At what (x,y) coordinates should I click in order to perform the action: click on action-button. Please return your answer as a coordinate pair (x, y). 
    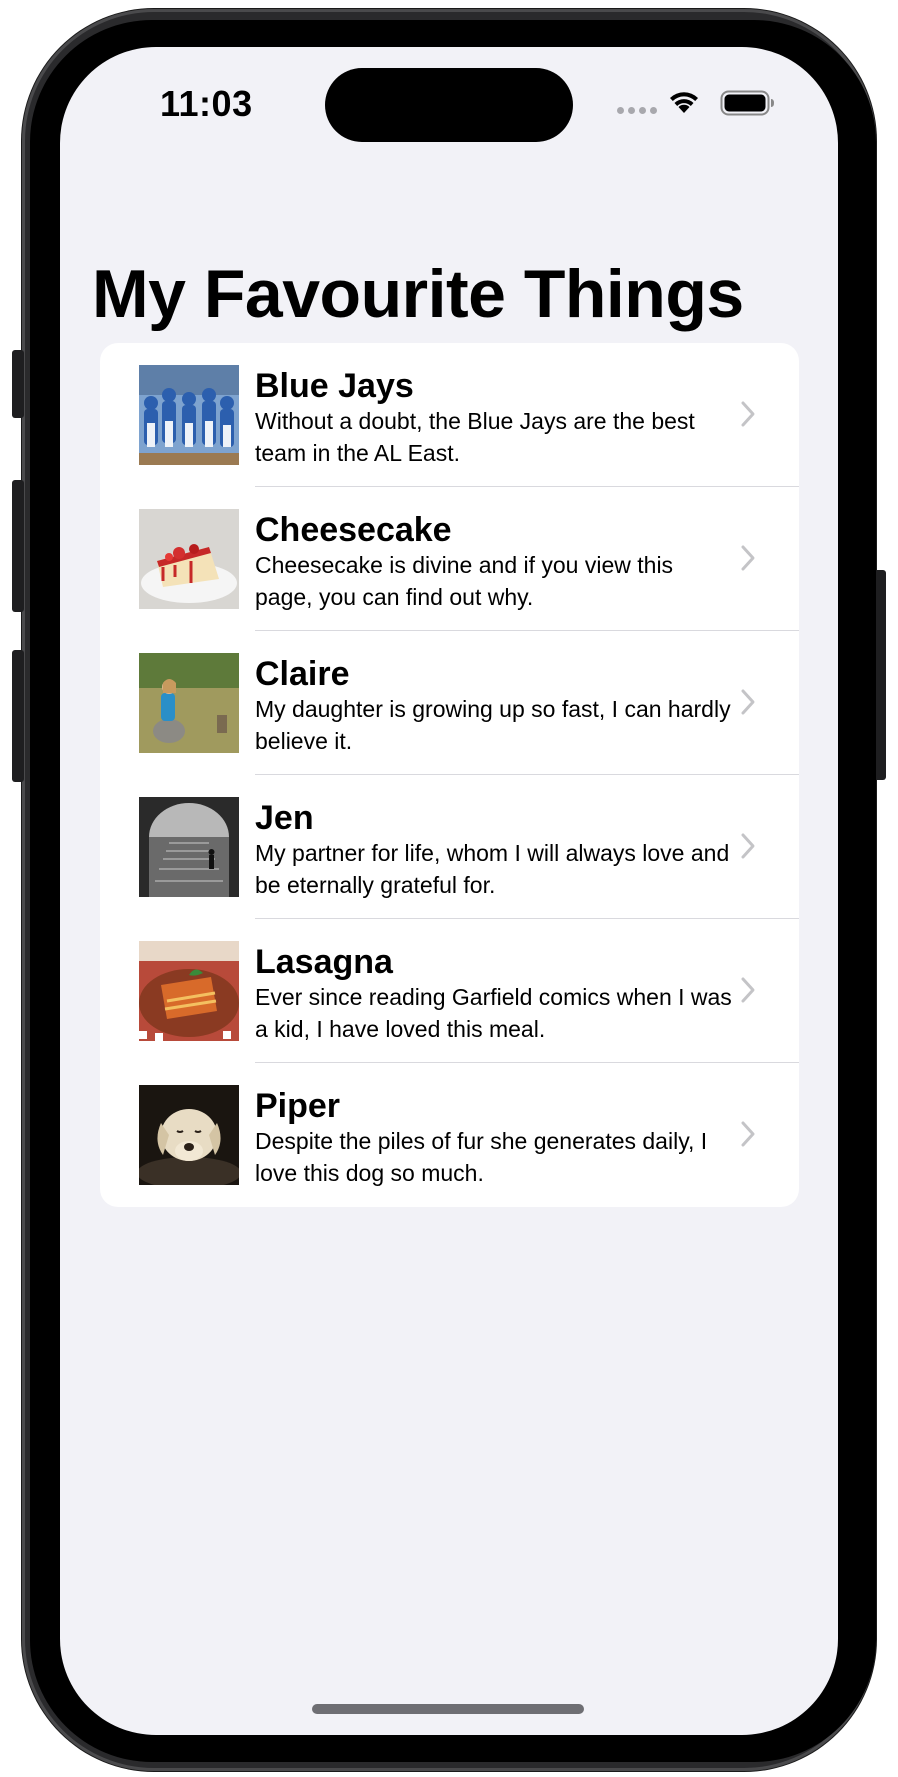
    Looking at the image, I should click on (18, 384).